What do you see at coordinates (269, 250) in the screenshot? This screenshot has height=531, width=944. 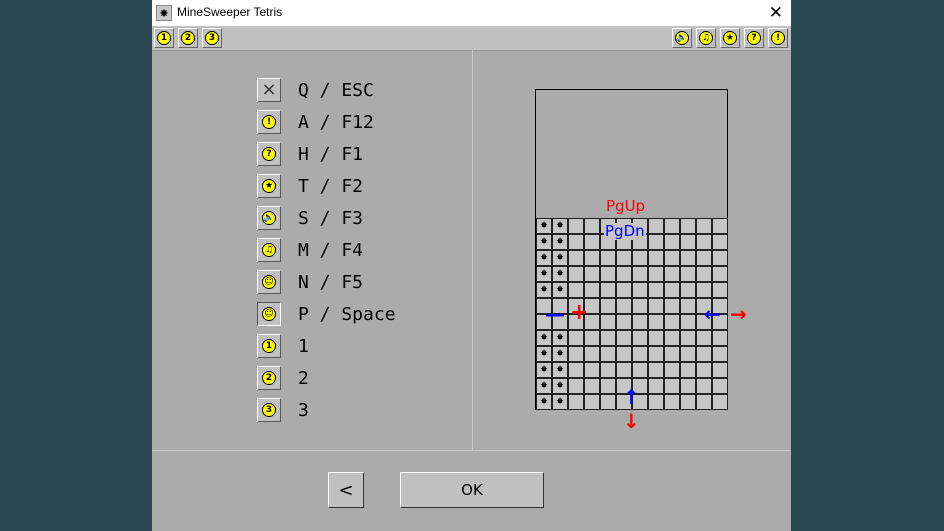 I see `shortcut-button: ♫` at bounding box center [269, 250].